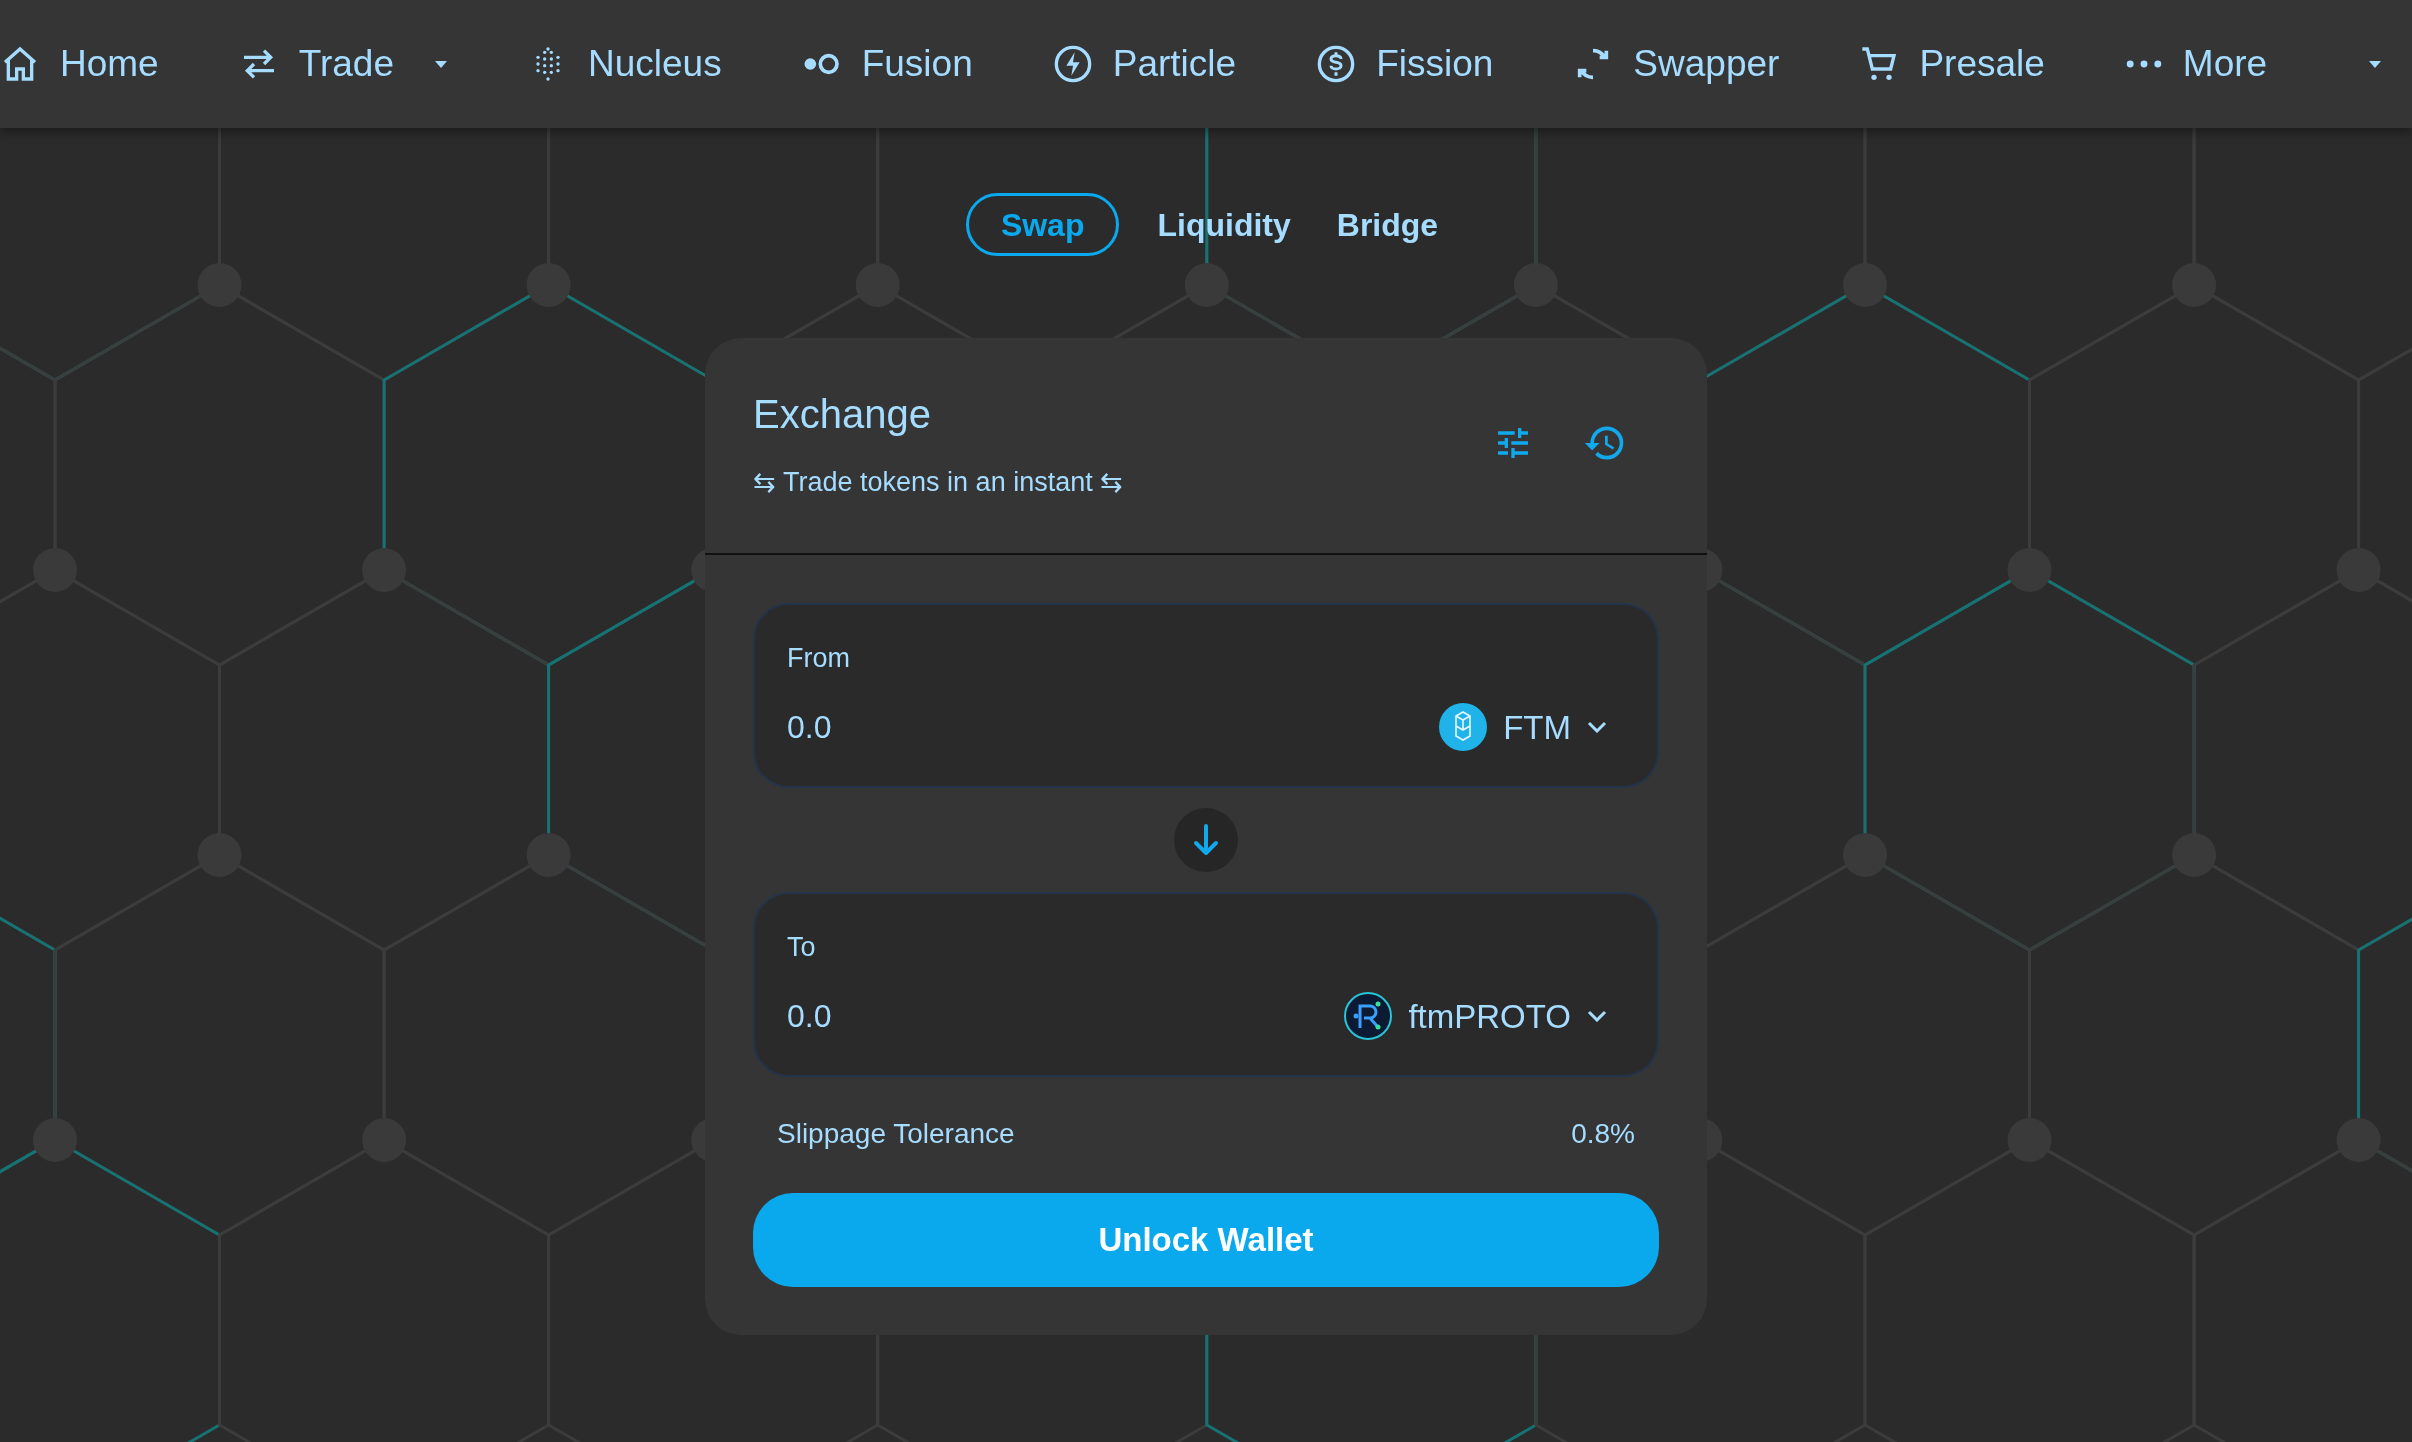  What do you see at coordinates (896, 1133) in the screenshot?
I see `slippage-label: Slippage Tolerance` at bounding box center [896, 1133].